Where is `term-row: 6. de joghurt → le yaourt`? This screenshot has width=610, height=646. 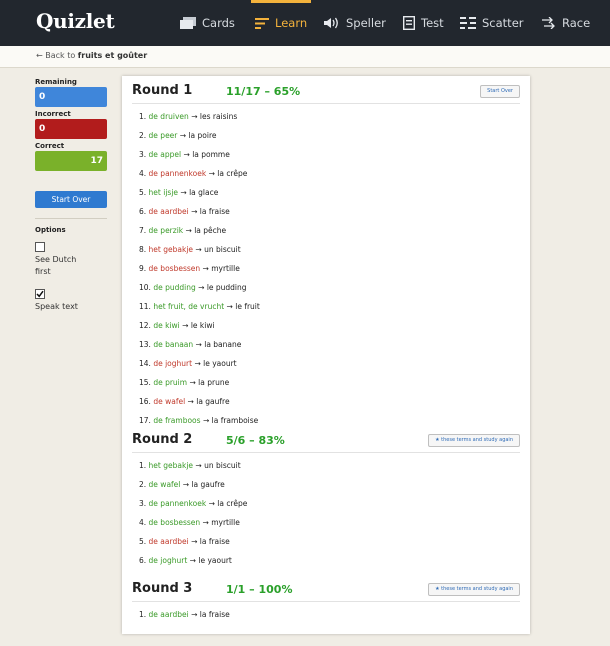
term-row: 6. de joghurt → le yaourt is located at coordinates (193, 565).